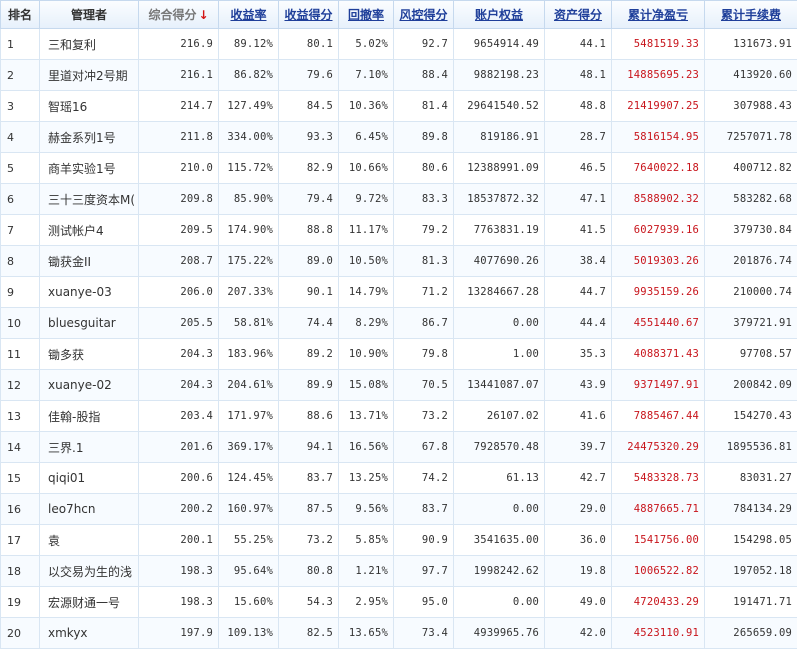 The image size is (797, 649). What do you see at coordinates (366, 323) in the screenshot?
I see `drawdown-cell: 8.29%` at bounding box center [366, 323].